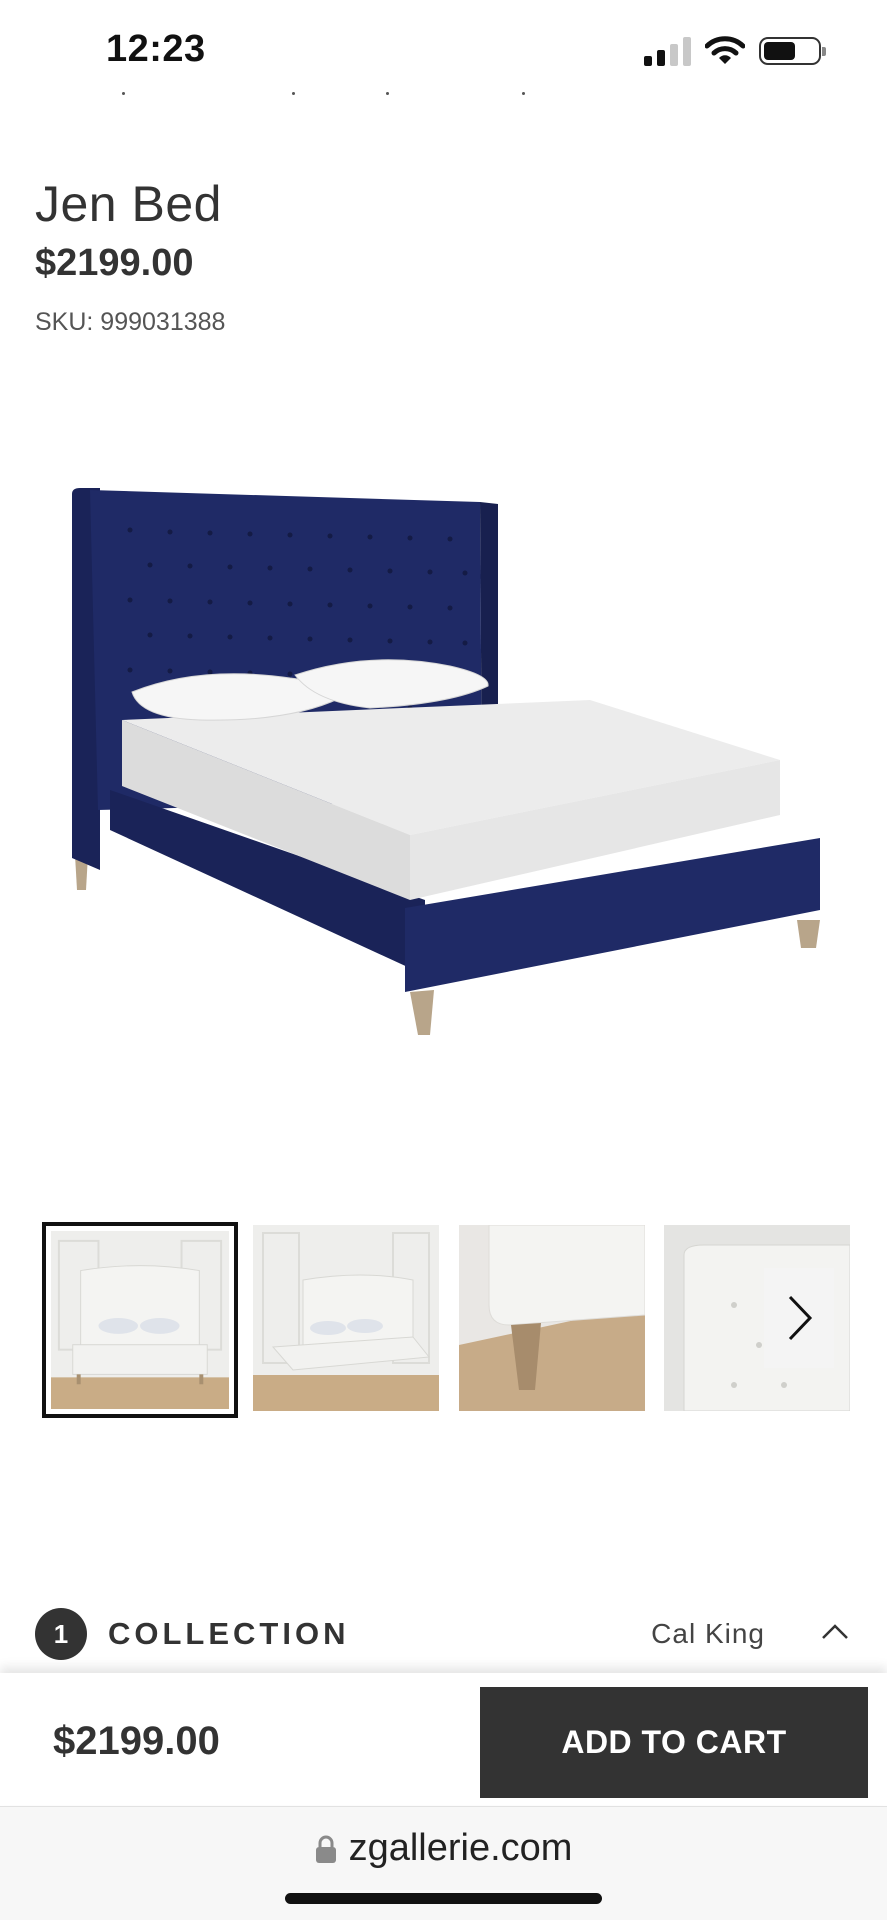 This screenshot has height=1920, width=887. I want to click on cellular-signal-icon, so click(667, 51).